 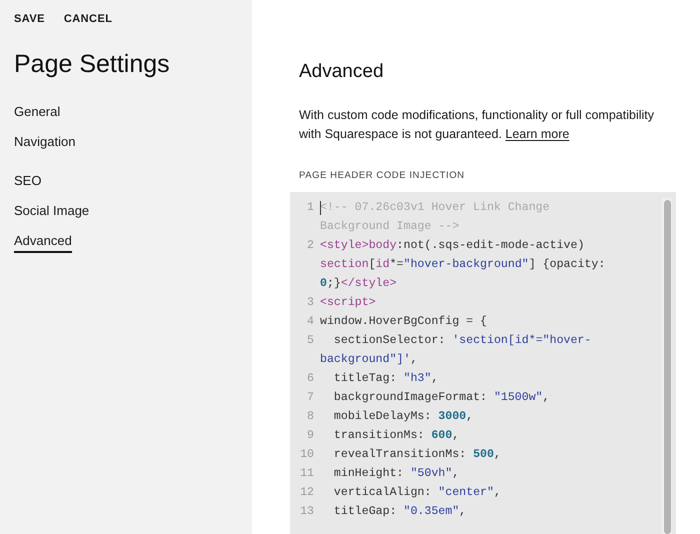 I want to click on sidebar-nav-link: Social Image, so click(x=52, y=211).